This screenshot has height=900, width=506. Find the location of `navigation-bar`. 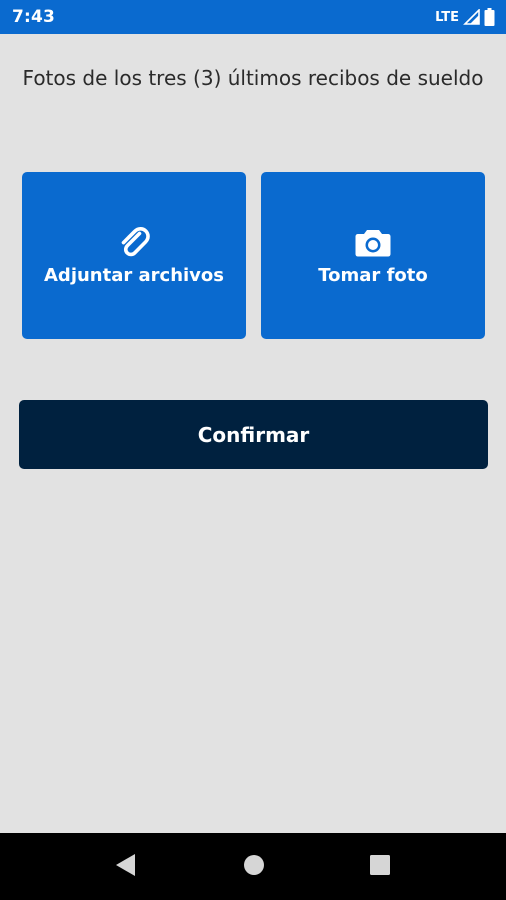

navigation-bar is located at coordinates (253, 866).